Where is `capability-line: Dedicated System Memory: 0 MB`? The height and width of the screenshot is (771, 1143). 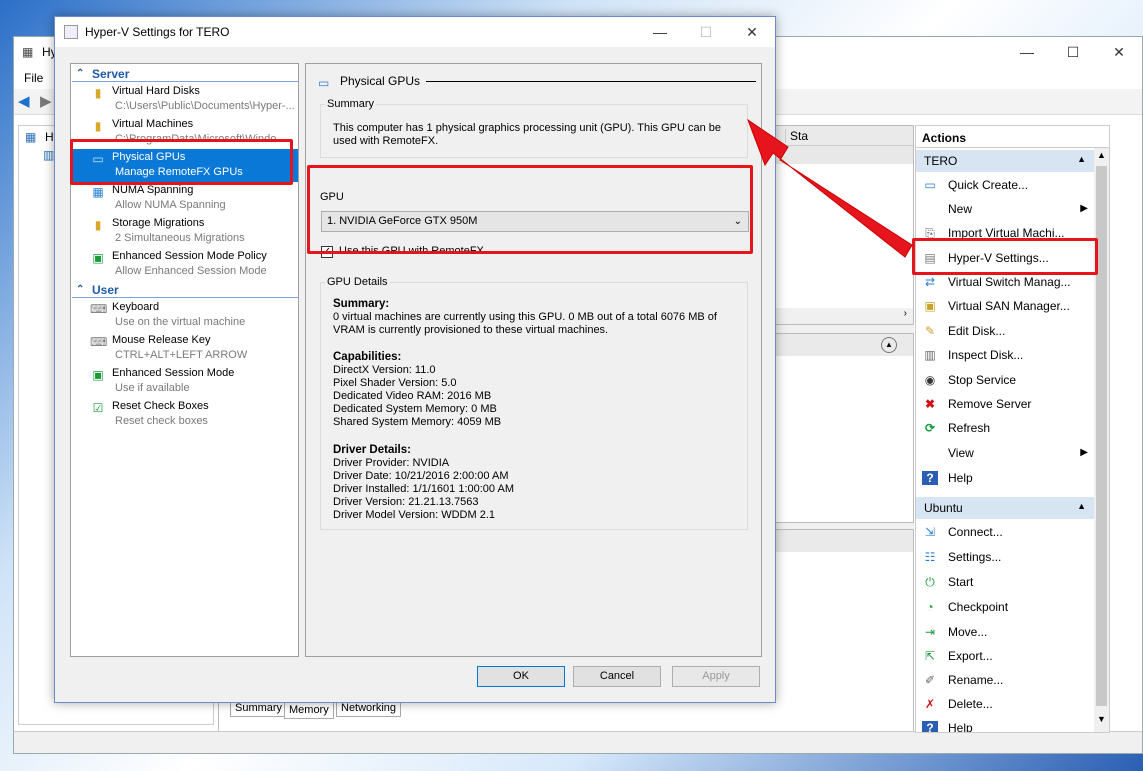
capability-line: Dedicated System Memory: 0 MB is located at coordinates (415, 409).